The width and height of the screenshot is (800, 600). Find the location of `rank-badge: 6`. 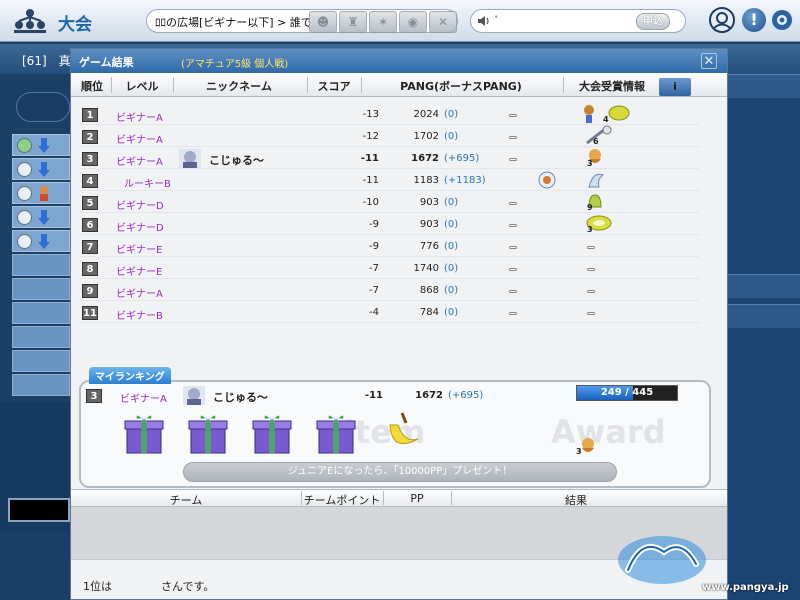

rank-badge: 6 is located at coordinates (90, 225).